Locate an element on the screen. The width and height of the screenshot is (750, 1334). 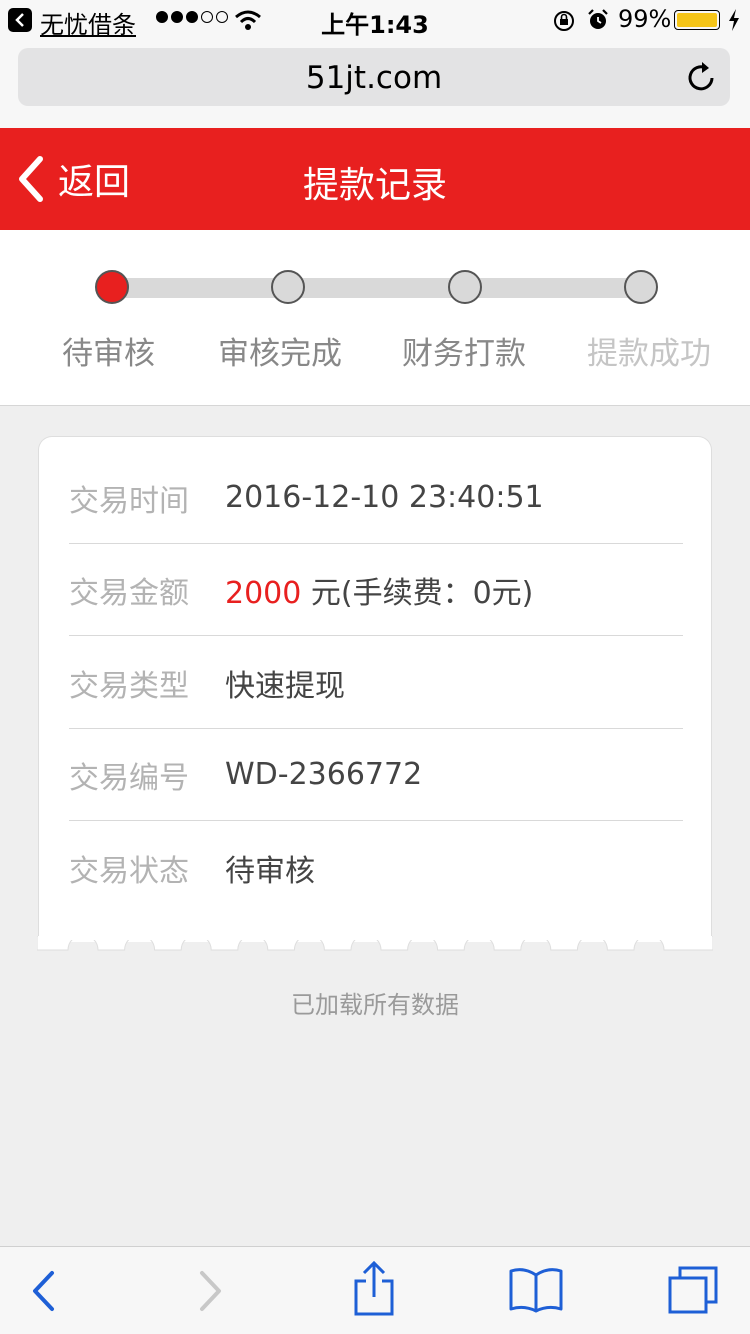
step-label-withdraw-success: 提款成功 is located at coordinates (649, 354).